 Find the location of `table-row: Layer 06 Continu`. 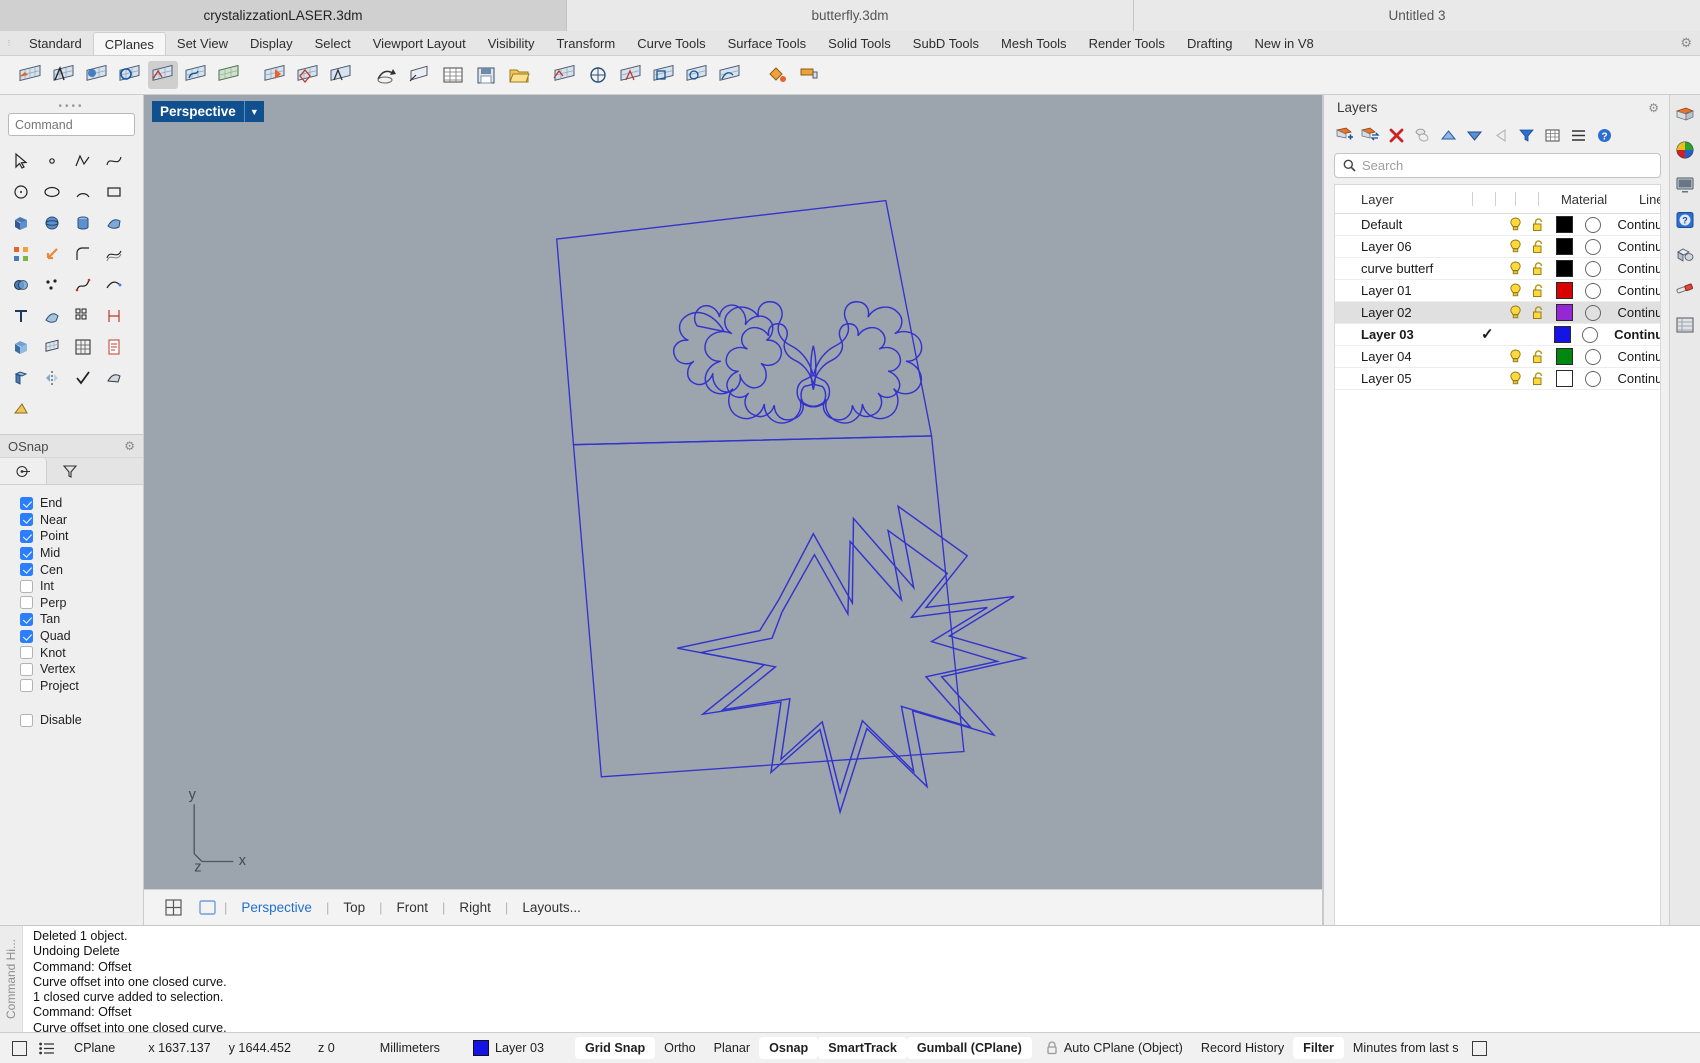

table-row: Layer 06 Continu is located at coordinates (1497, 247).